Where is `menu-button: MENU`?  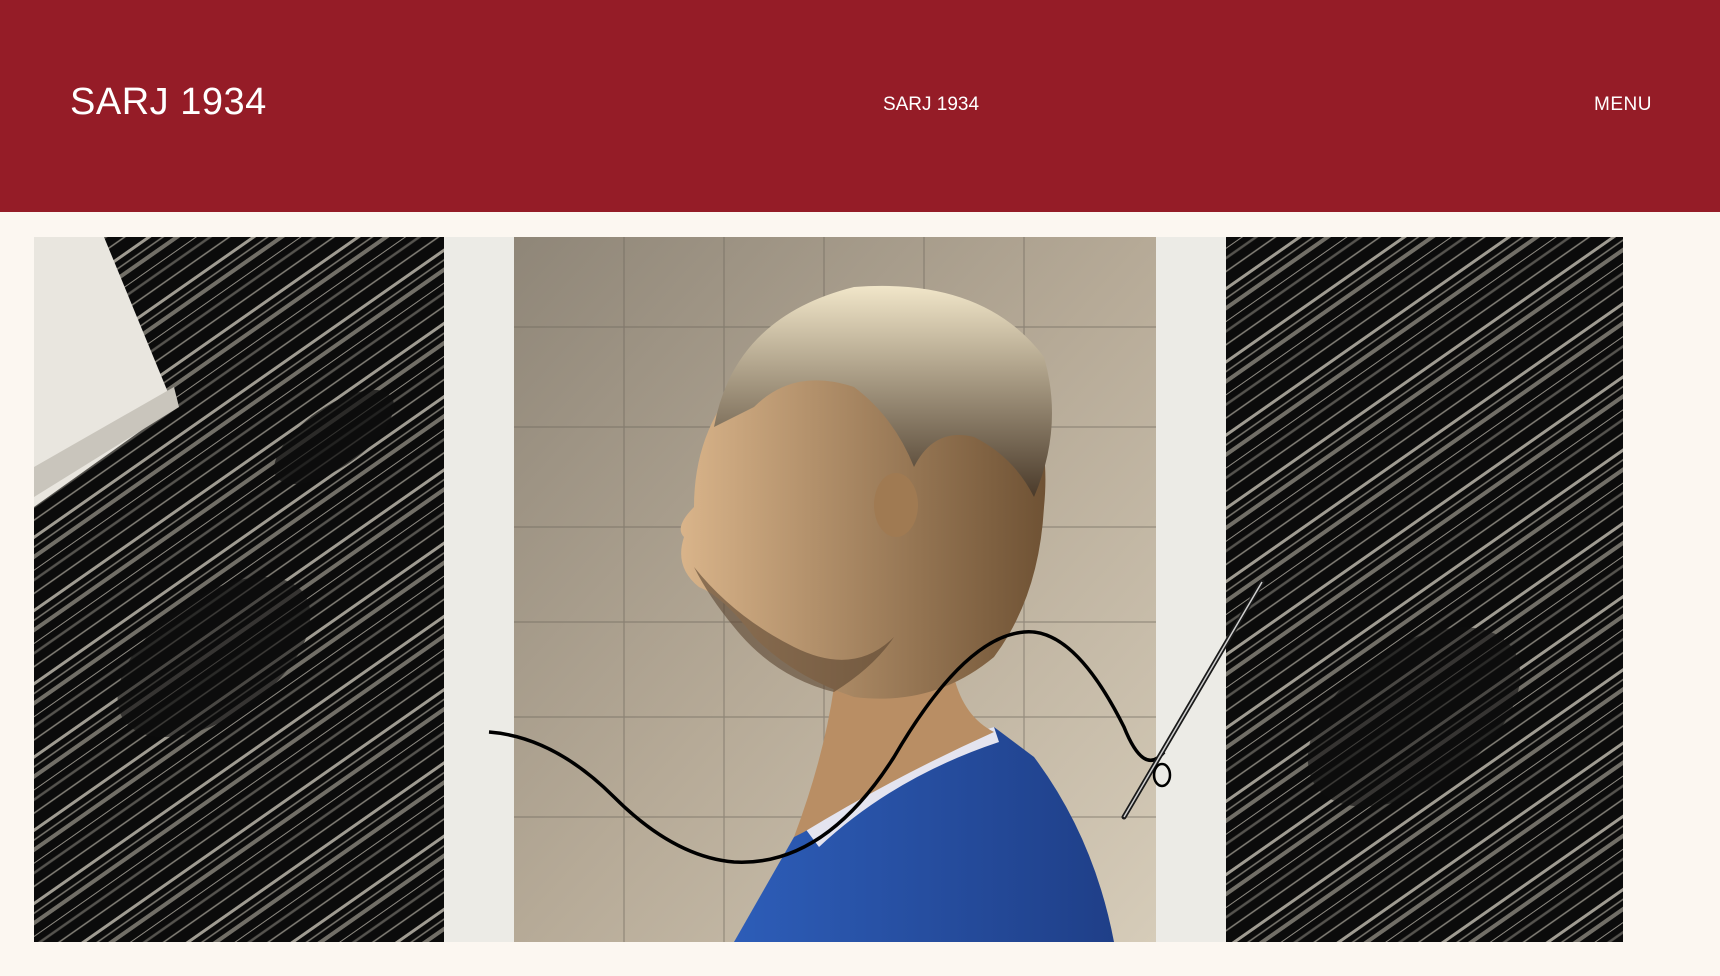
menu-button: MENU is located at coordinates (1623, 105).